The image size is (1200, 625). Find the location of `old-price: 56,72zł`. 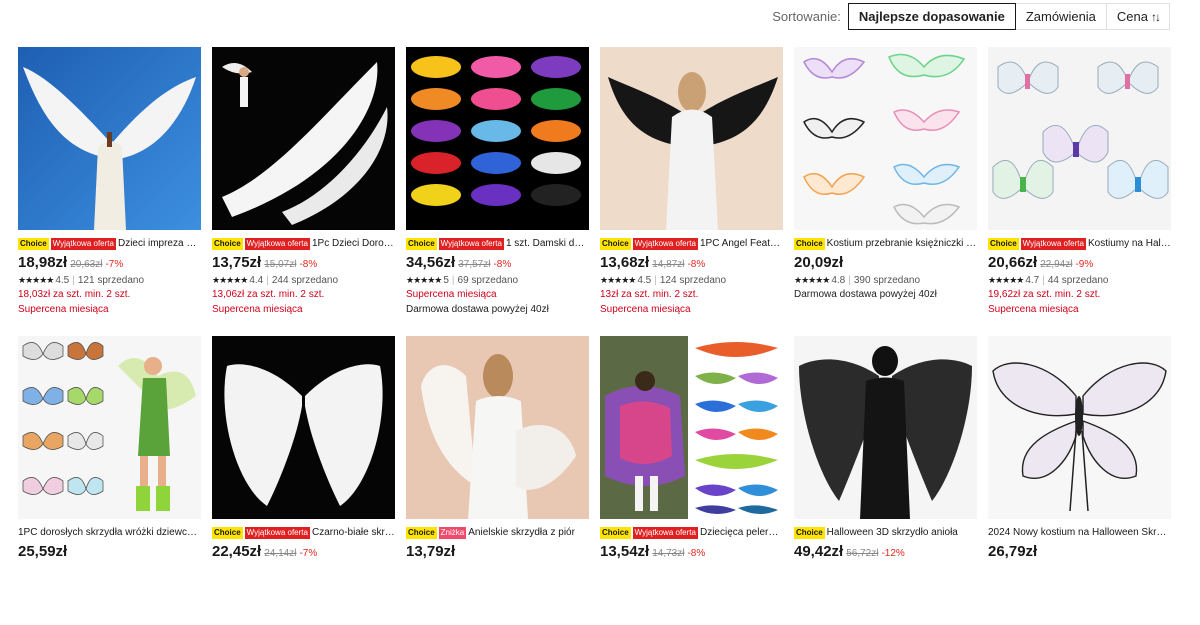

old-price: 56,72zł is located at coordinates (862, 553).